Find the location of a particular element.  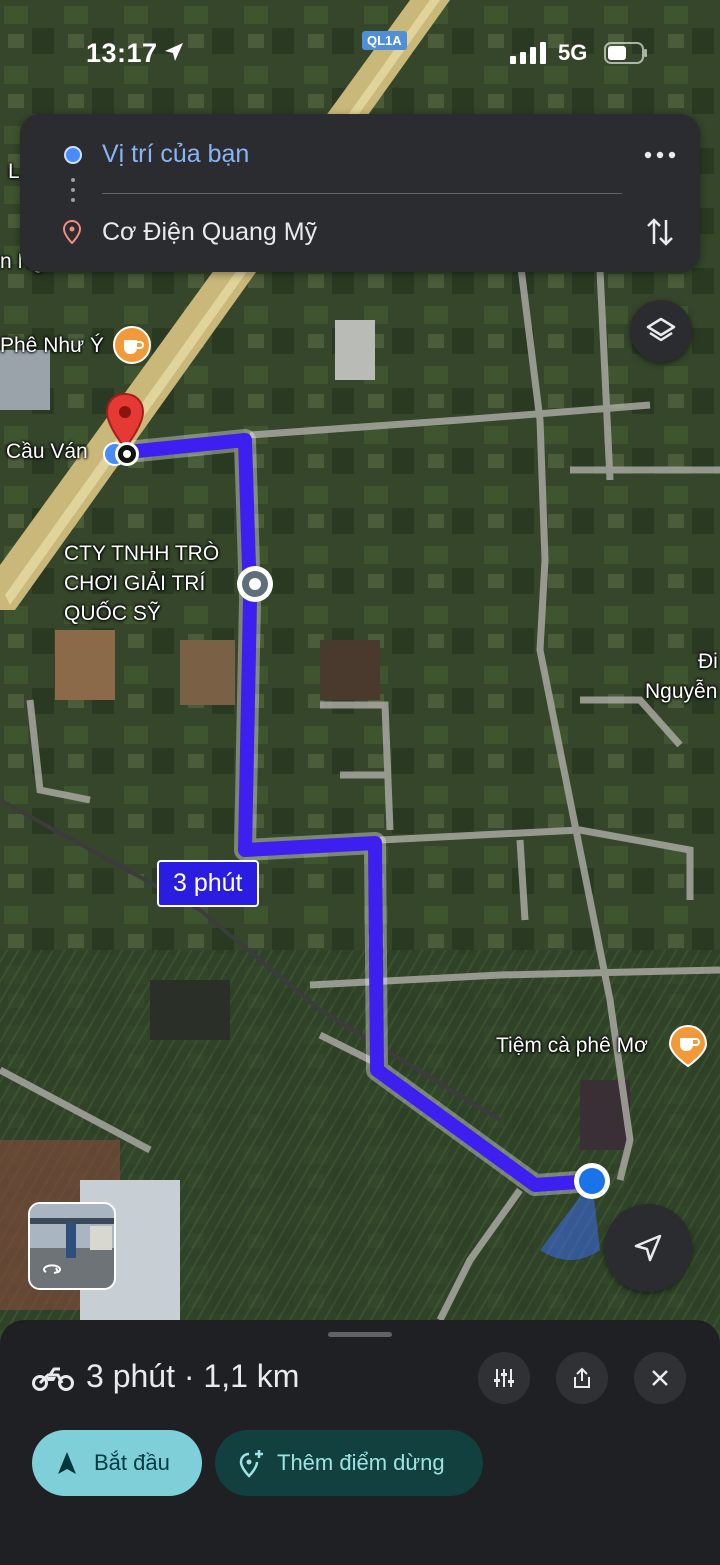

start-button: Bắt đầu is located at coordinates (117, 1463).